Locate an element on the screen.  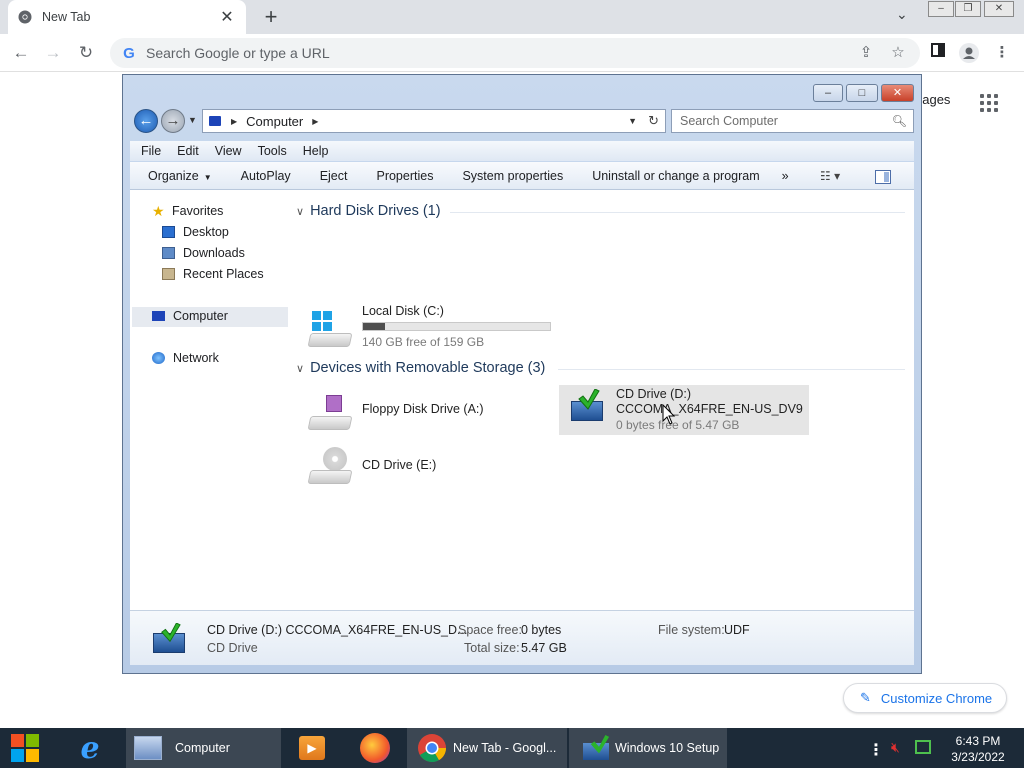
explorer-close-button: ✕ is located at coordinates (897, 93).